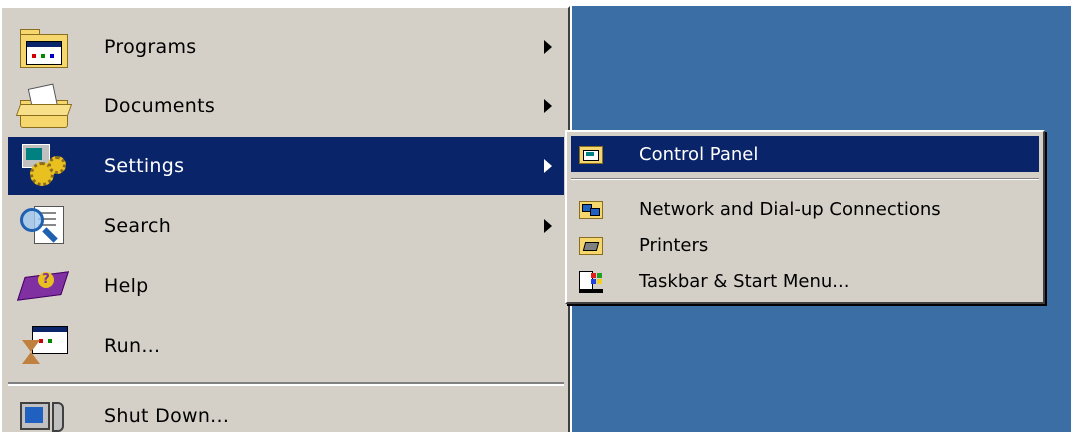 The width and height of the screenshot is (1081, 436). What do you see at coordinates (286, 226) in the screenshot?
I see `start-item-search: Search` at bounding box center [286, 226].